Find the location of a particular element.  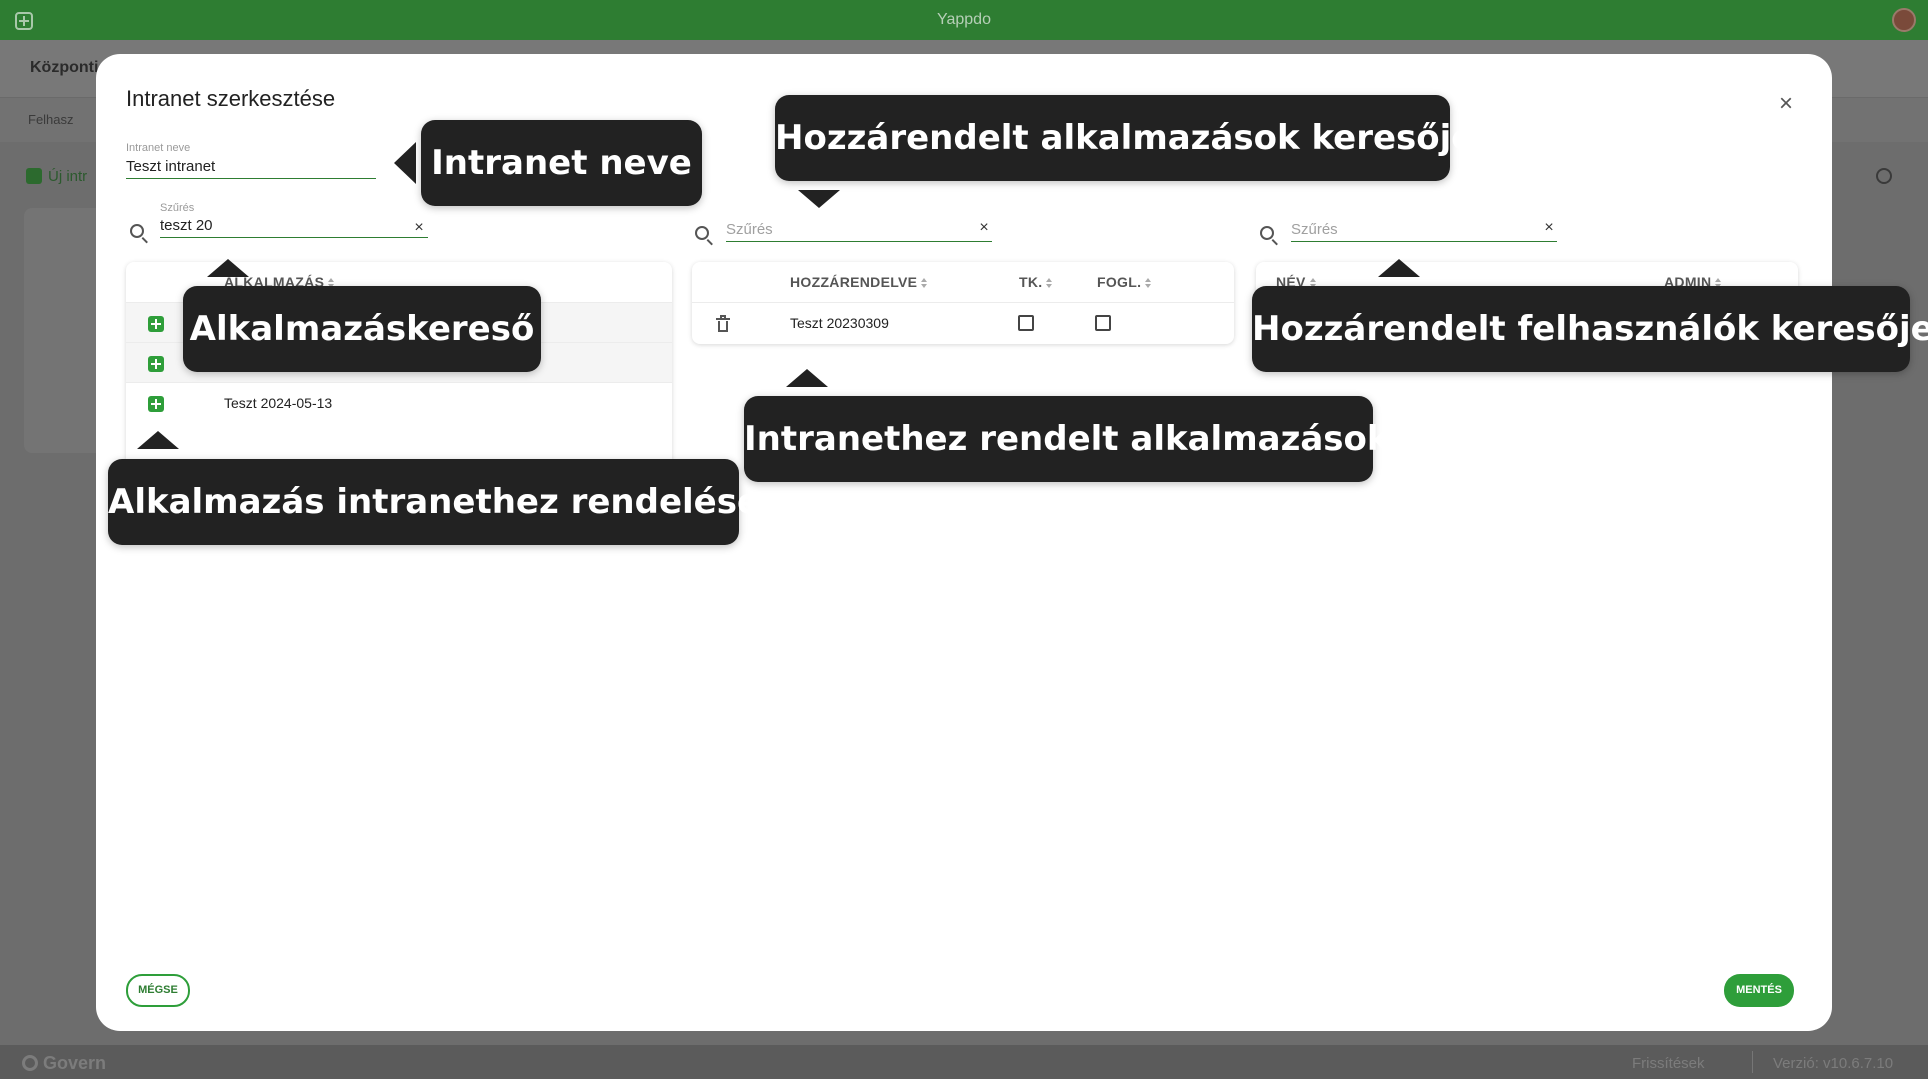

callout-assigned-users-search: Hozzárendelt felhasználók keresője is located at coordinates (1590, 329).